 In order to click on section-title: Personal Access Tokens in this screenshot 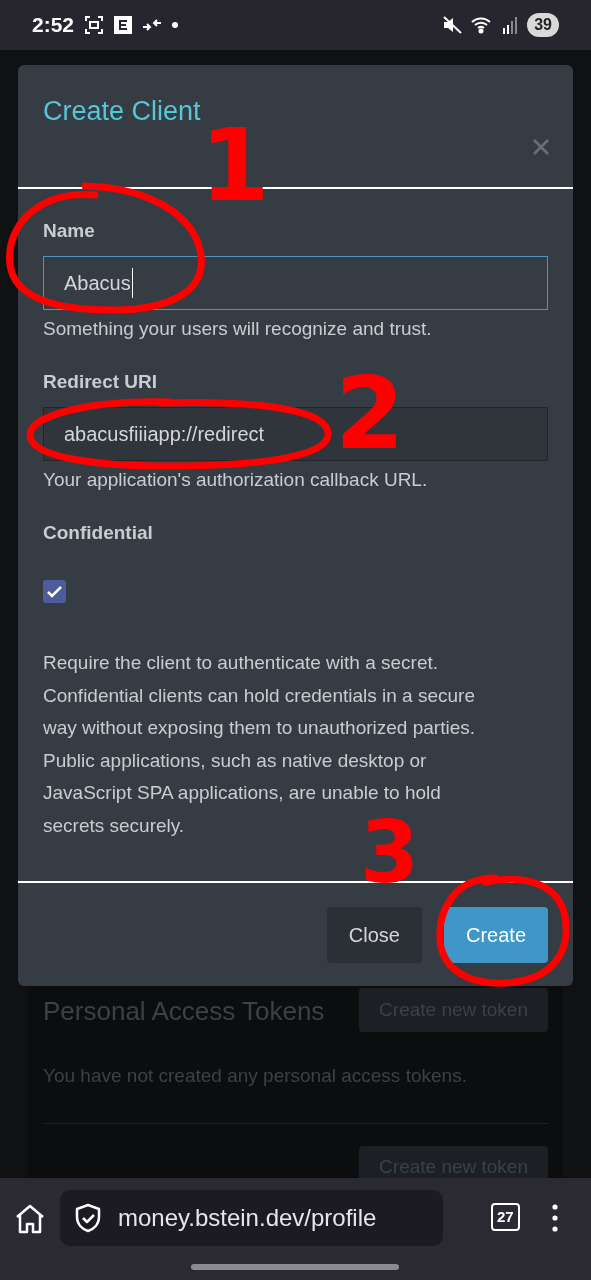, I will do `click(184, 1011)`.